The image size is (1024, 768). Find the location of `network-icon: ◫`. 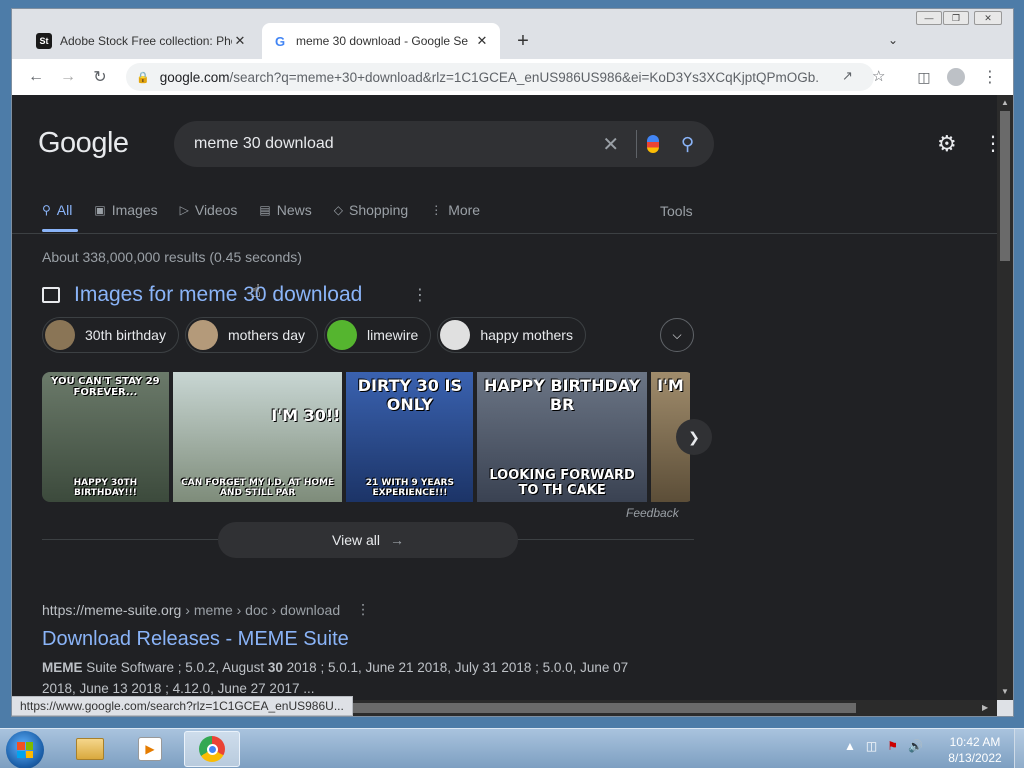

network-icon: ◫ is located at coordinates (871, 746).